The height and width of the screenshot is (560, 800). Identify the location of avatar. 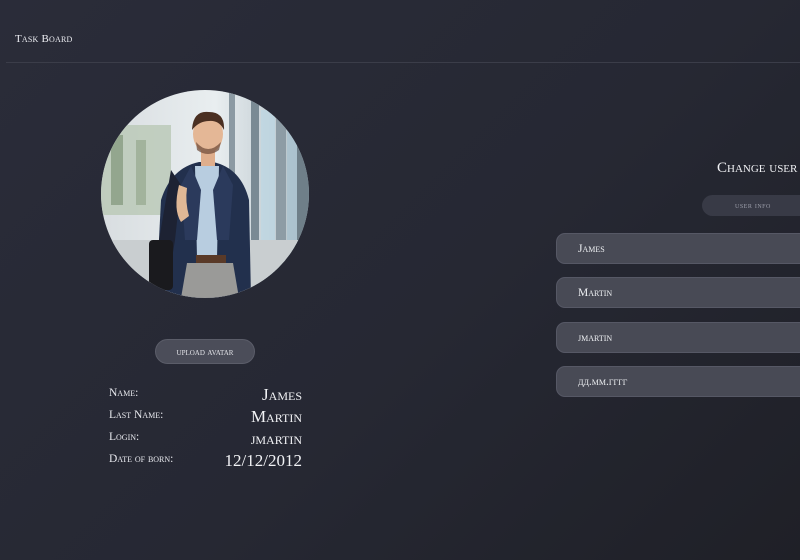
(205, 194).